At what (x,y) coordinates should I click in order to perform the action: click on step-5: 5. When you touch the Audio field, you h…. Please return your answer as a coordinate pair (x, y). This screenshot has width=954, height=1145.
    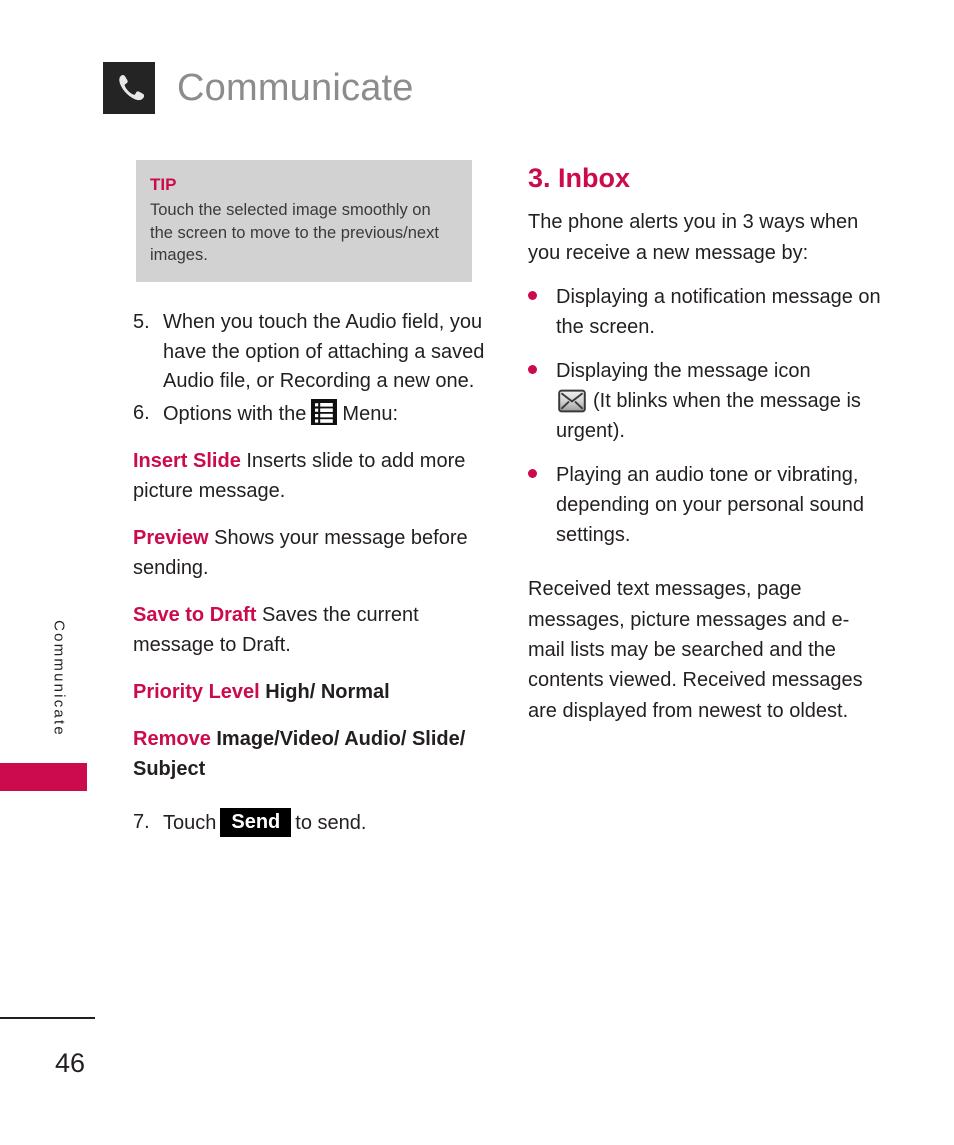
    Looking at the image, I should click on (309, 352).